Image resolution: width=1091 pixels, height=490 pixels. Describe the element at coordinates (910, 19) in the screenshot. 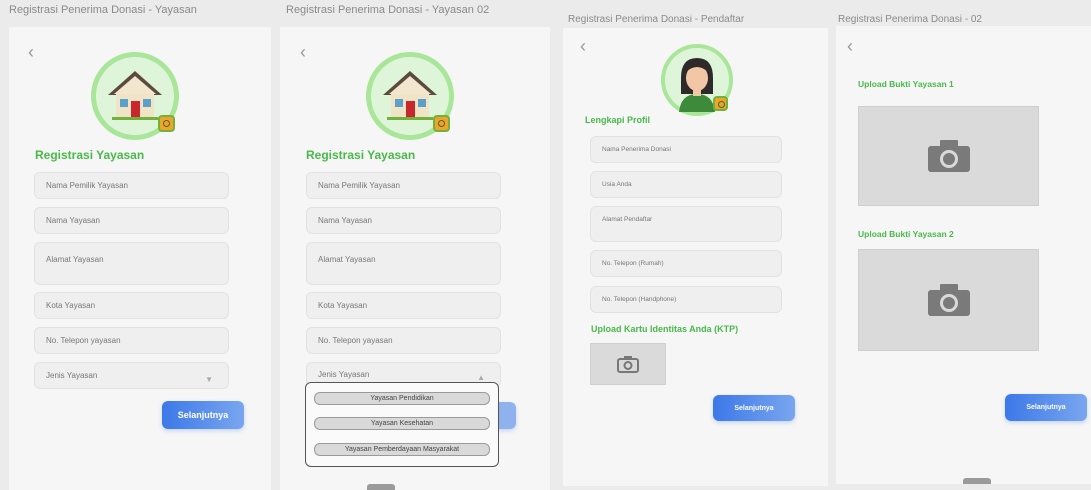

I see `frame-title: Registrasi Penerima Donasi - 02` at that location.